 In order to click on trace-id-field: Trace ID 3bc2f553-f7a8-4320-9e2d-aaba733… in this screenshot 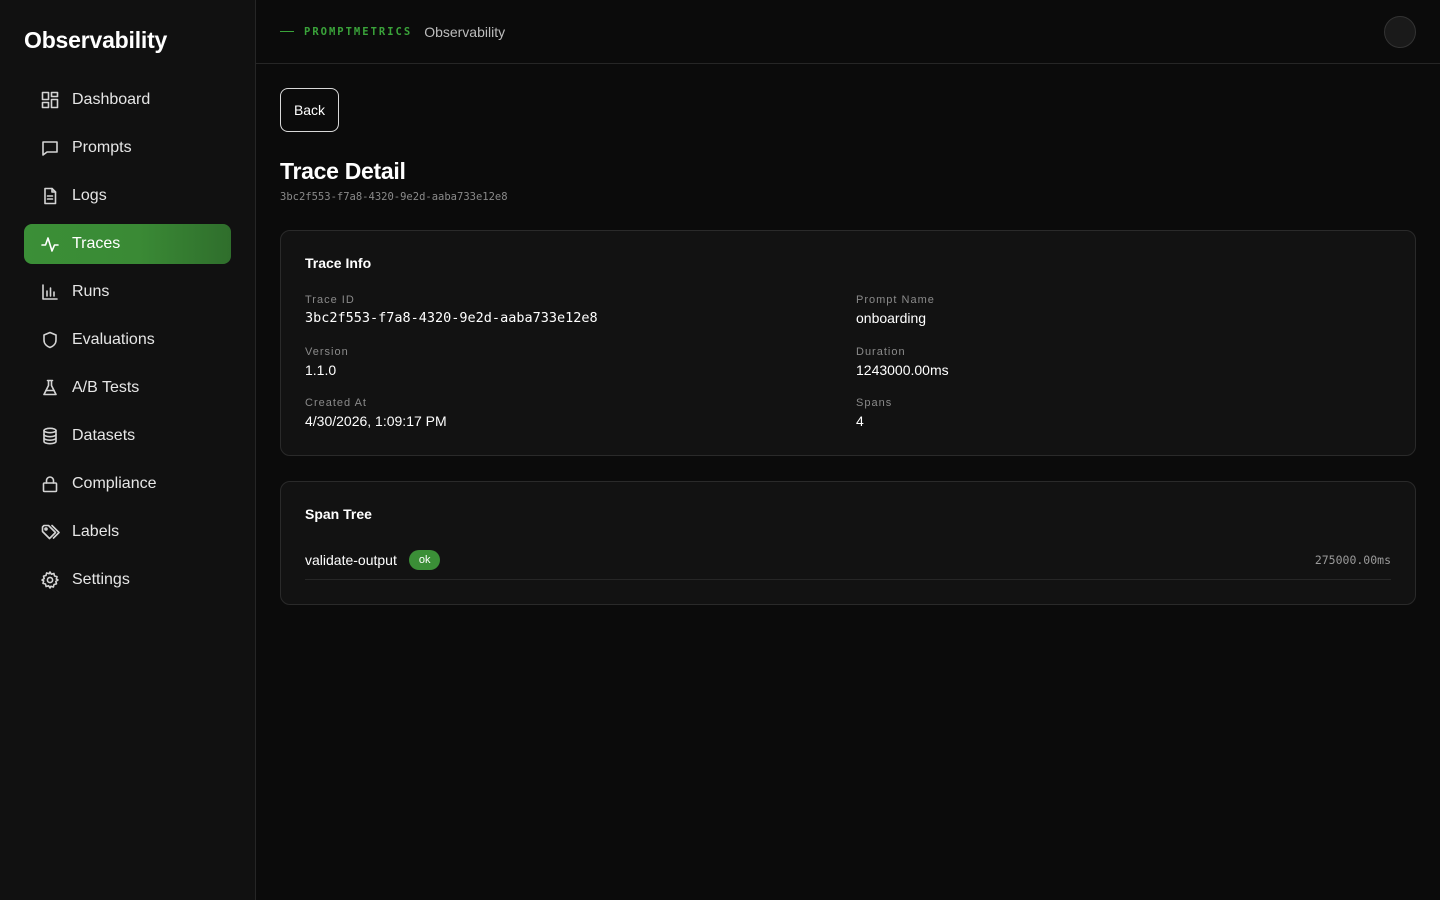, I will do `click(451, 310)`.